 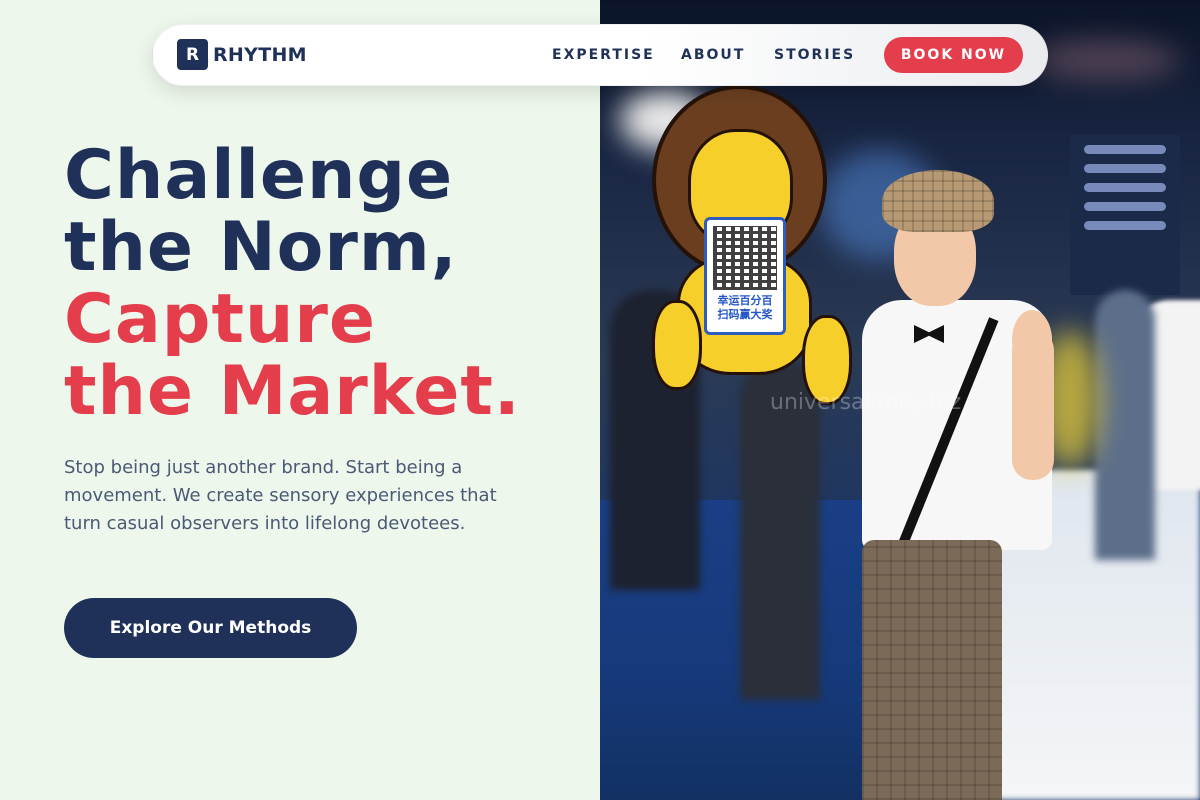 What do you see at coordinates (745, 258) in the screenshot?
I see `qr-code` at bounding box center [745, 258].